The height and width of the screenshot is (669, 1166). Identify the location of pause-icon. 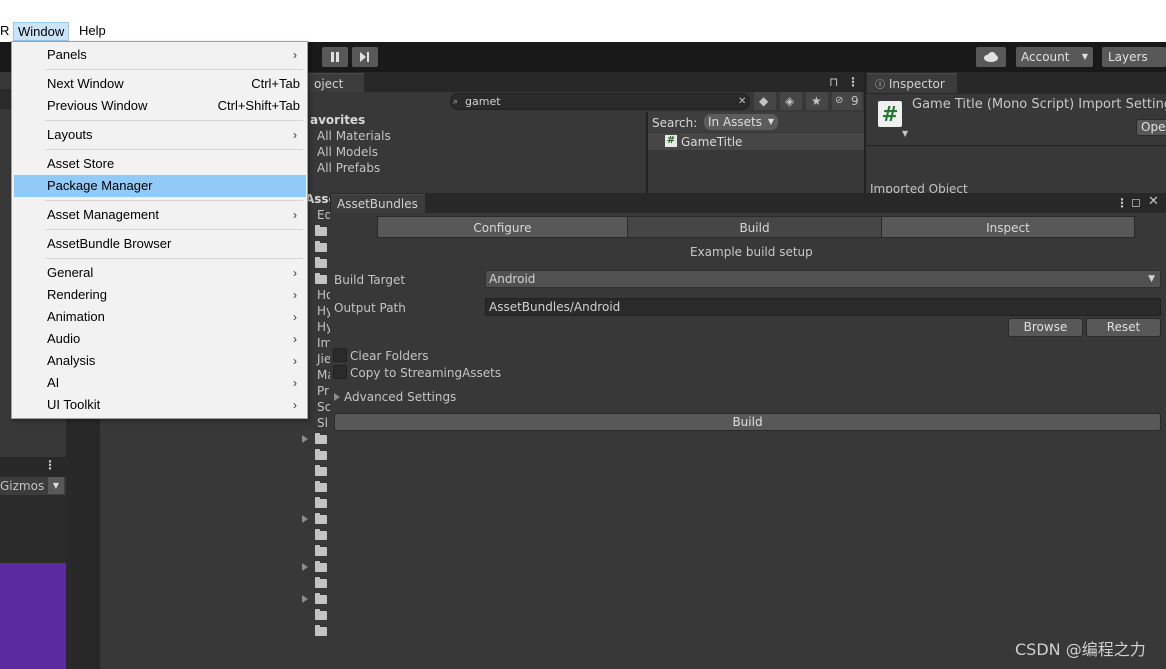
(335, 57).